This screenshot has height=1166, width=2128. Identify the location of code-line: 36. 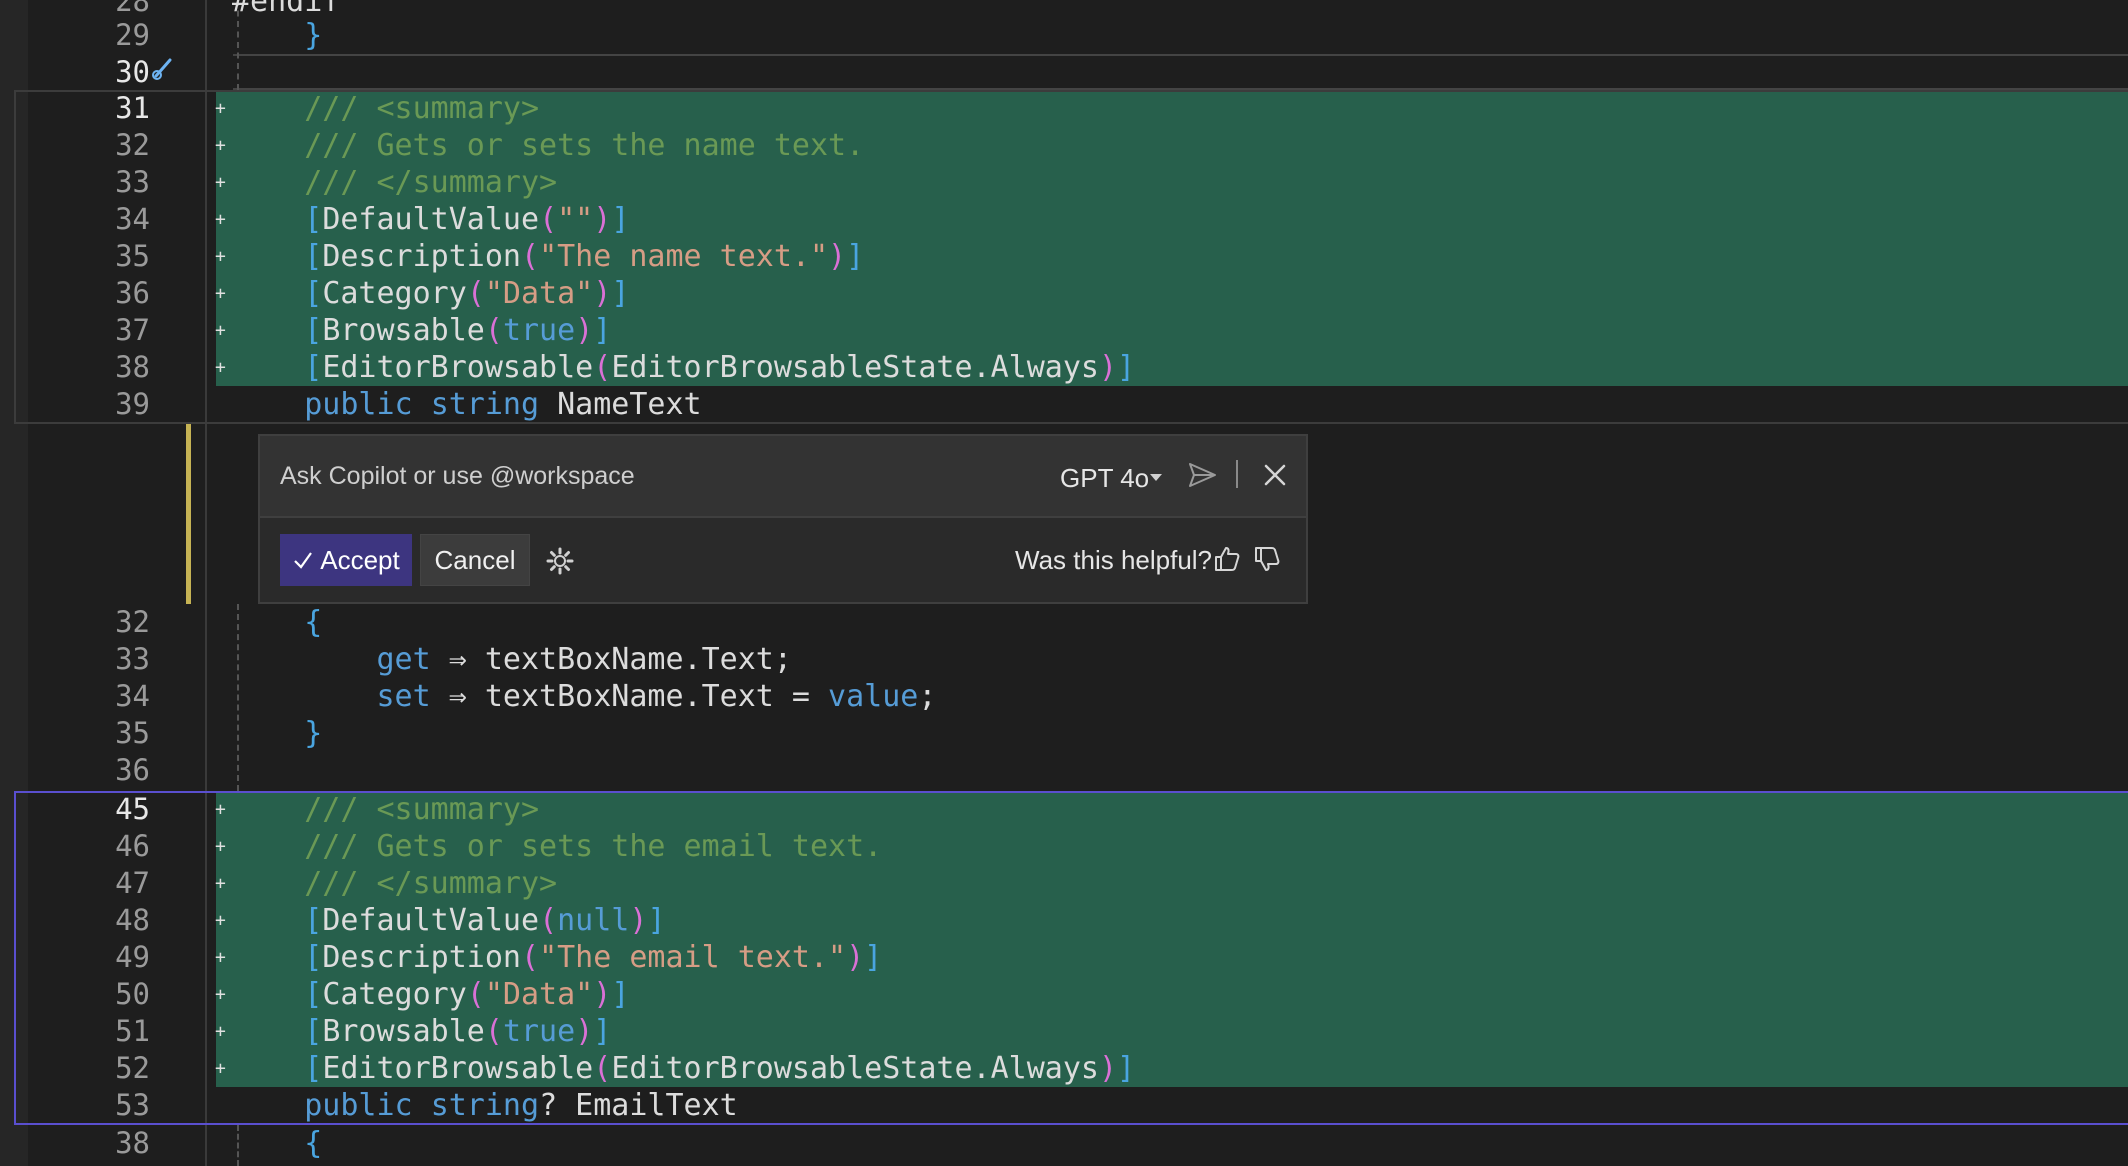
(1064, 770).